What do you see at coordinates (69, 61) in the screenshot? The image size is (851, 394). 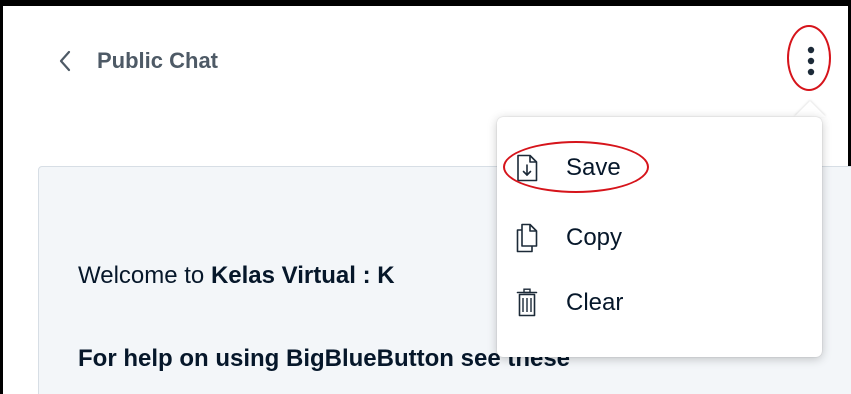 I see `chevron-left-icon` at bounding box center [69, 61].